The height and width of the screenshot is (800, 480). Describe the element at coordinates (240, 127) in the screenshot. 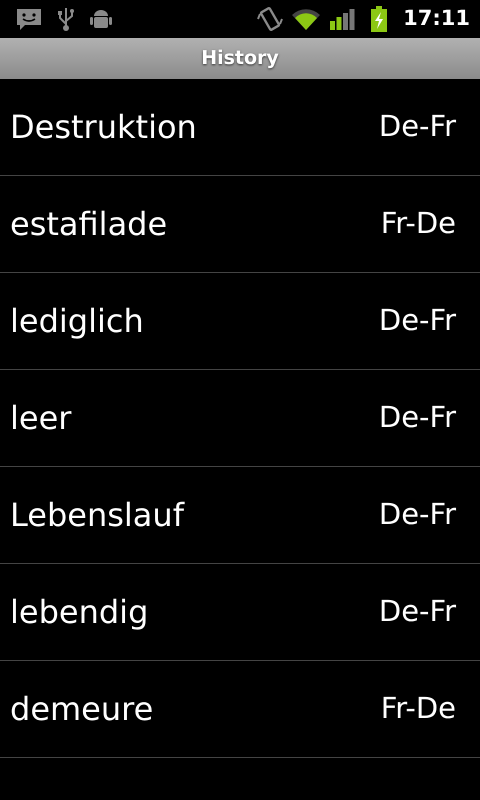

I see `history-item: Destruktion De-Fr` at that location.